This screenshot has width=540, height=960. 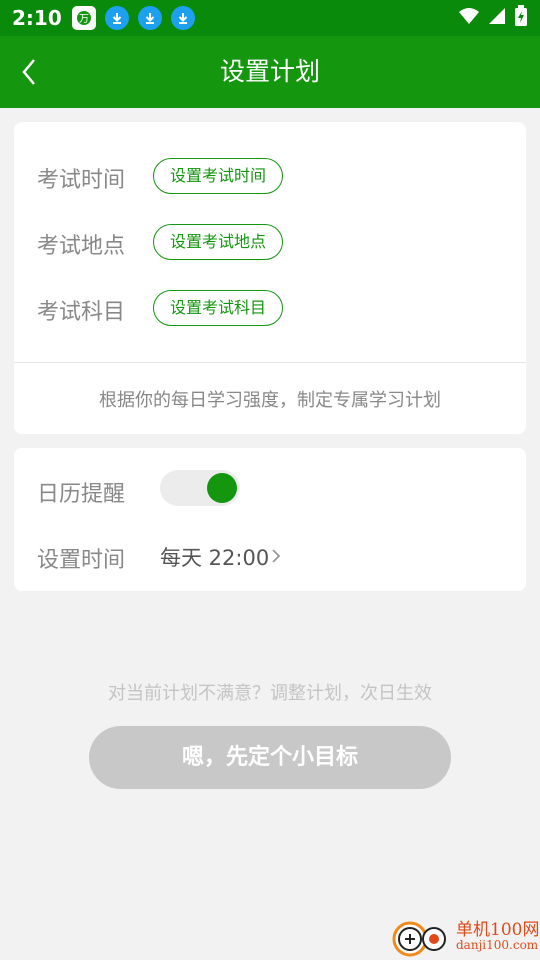 I want to click on page-title: 设置计划, so click(x=269, y=71).